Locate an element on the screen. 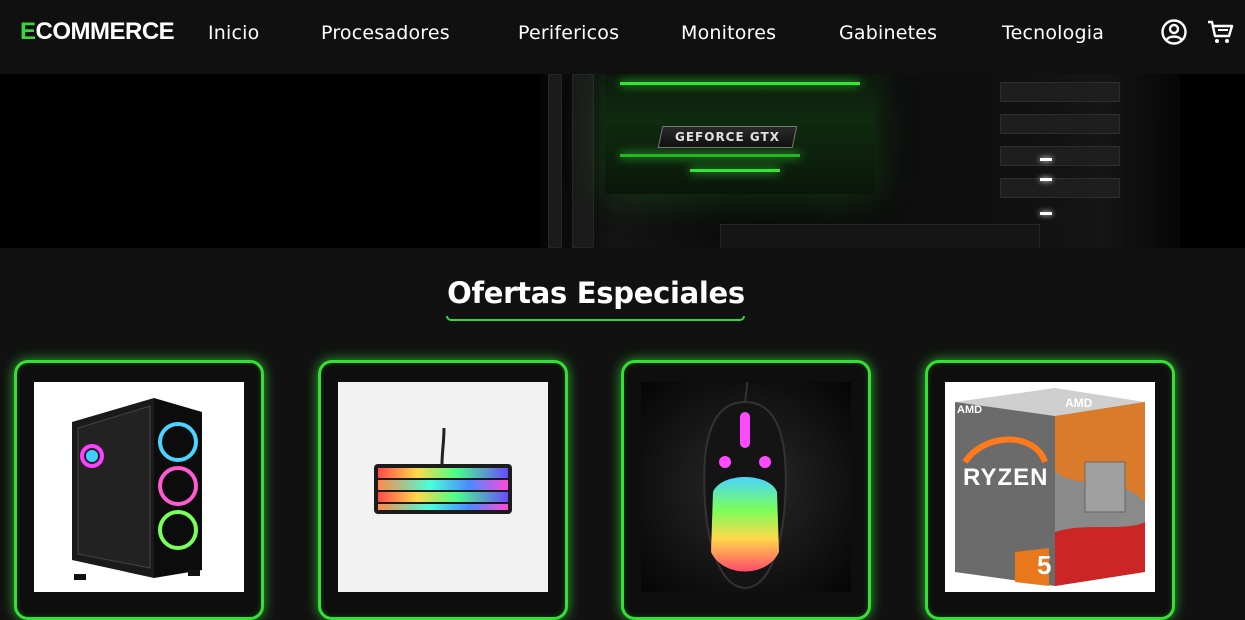 Image resolution: width=1245 pixels, height=620 pixels. nav-link-perifericos: Perifericos is located at coordinates (568, 33).